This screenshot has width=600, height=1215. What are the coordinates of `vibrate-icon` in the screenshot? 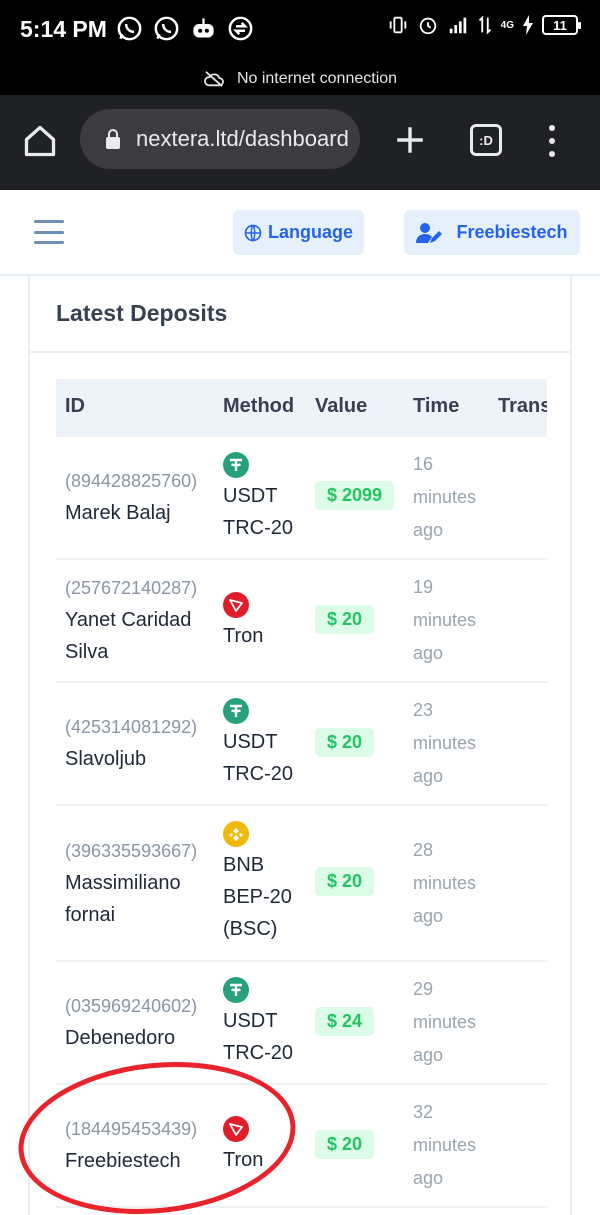 It's located at (397, 25).